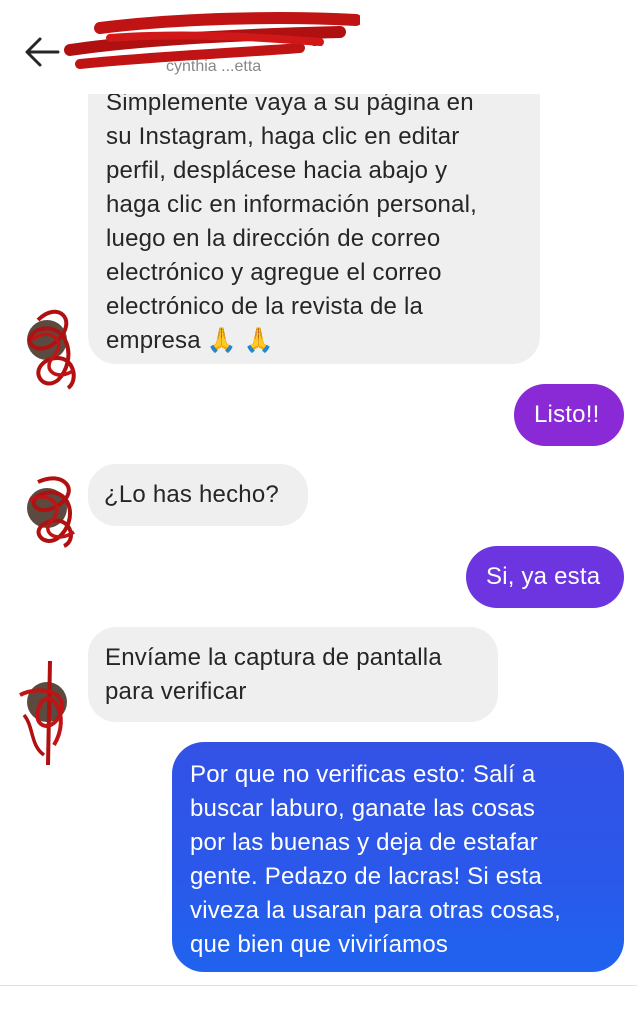 The height and width of the screenshot is (1024, 637). I want to click on name-redaction-scribble, so click(212, 40).